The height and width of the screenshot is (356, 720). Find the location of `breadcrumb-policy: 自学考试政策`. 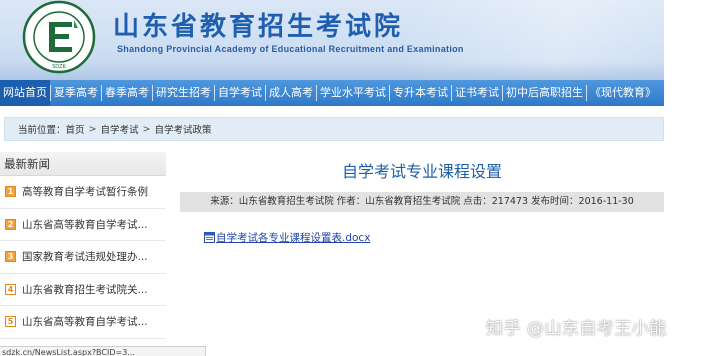

breadcrumb-policy: 自学考试政策 is located at coordinates (182, 129).